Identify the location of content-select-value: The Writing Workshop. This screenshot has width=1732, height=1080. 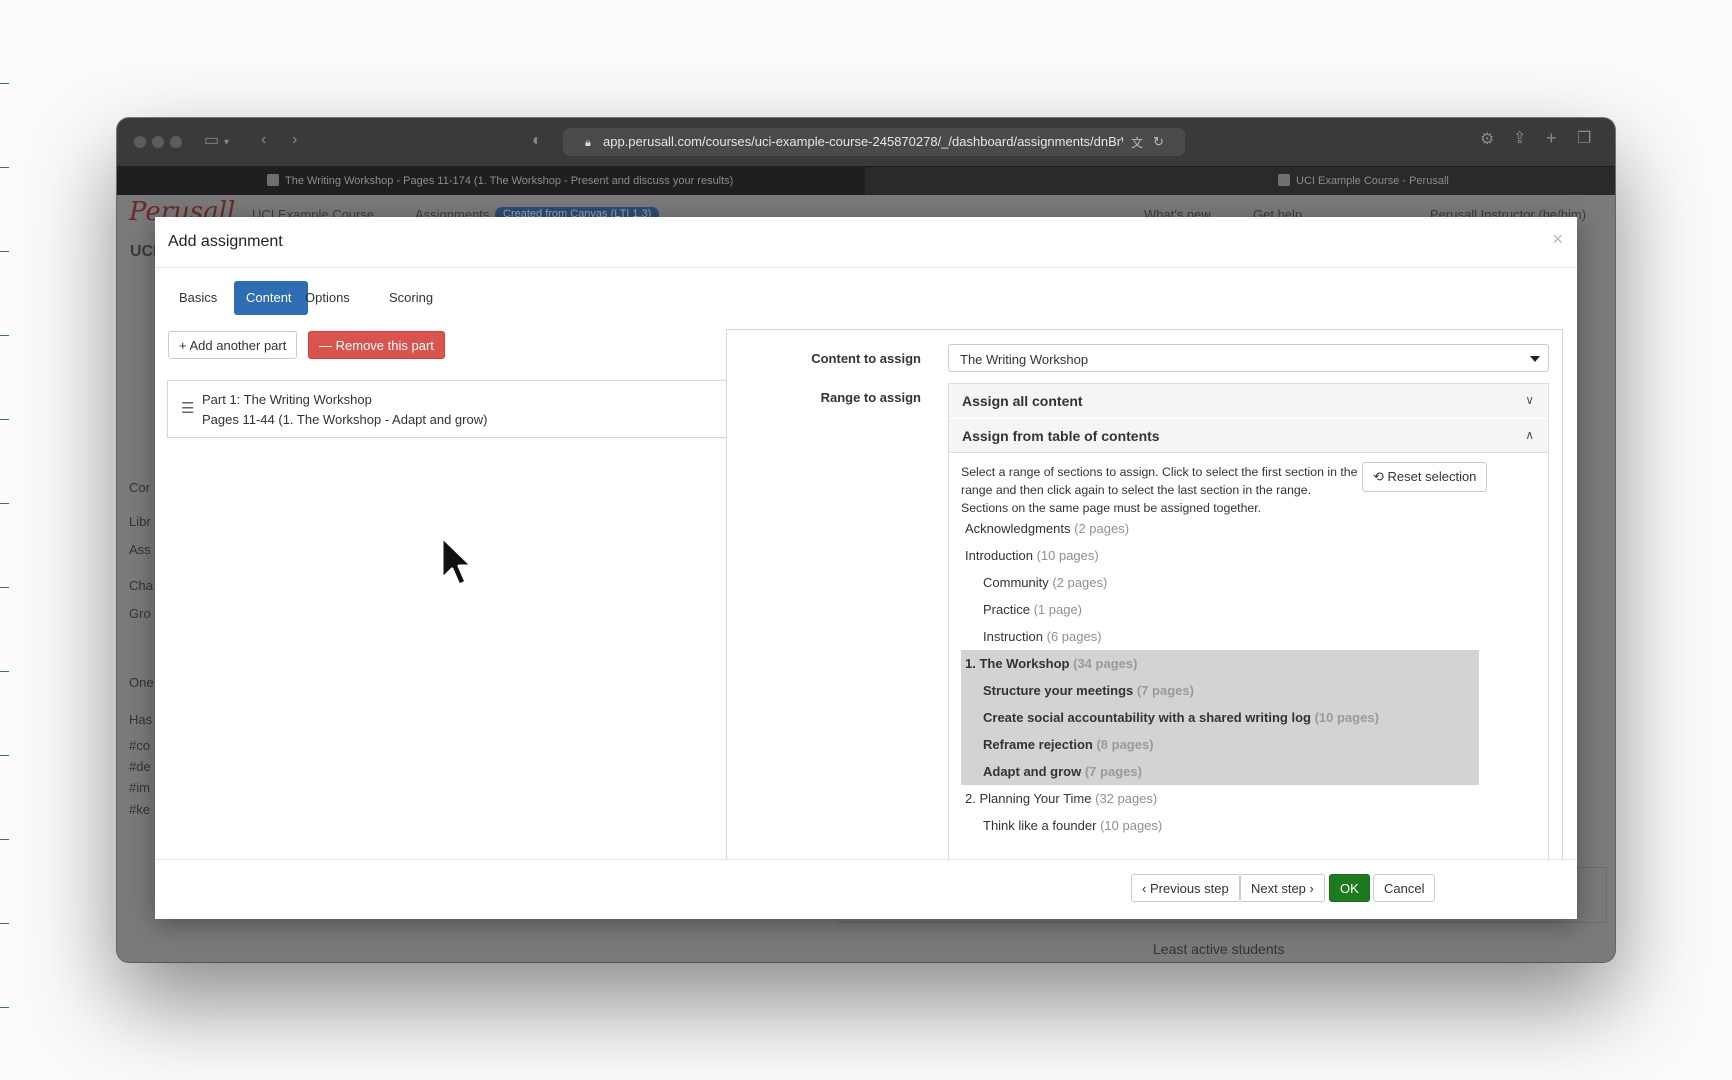
(1024, 359).